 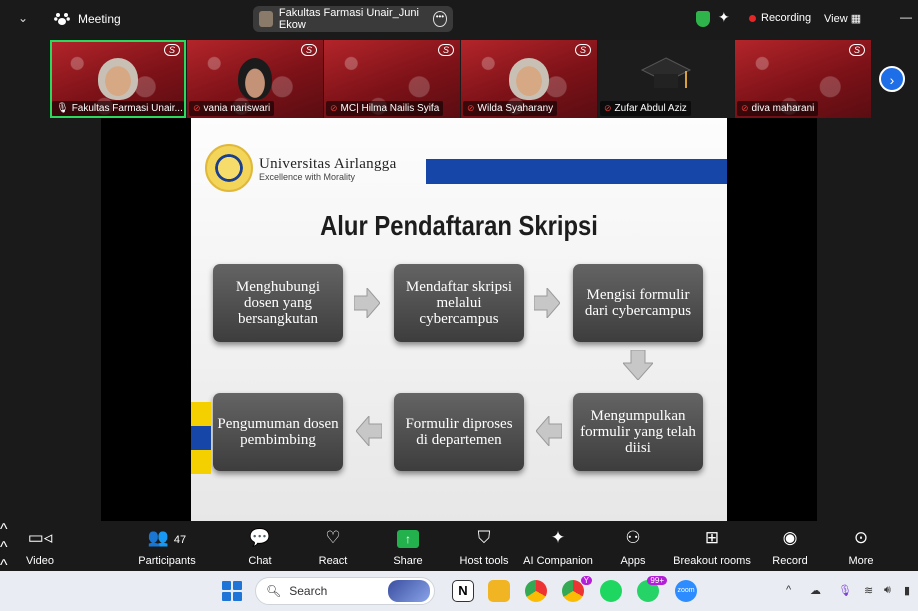 I want to click on chevron-down-icon: ⌄, so click(x=23, y=18).